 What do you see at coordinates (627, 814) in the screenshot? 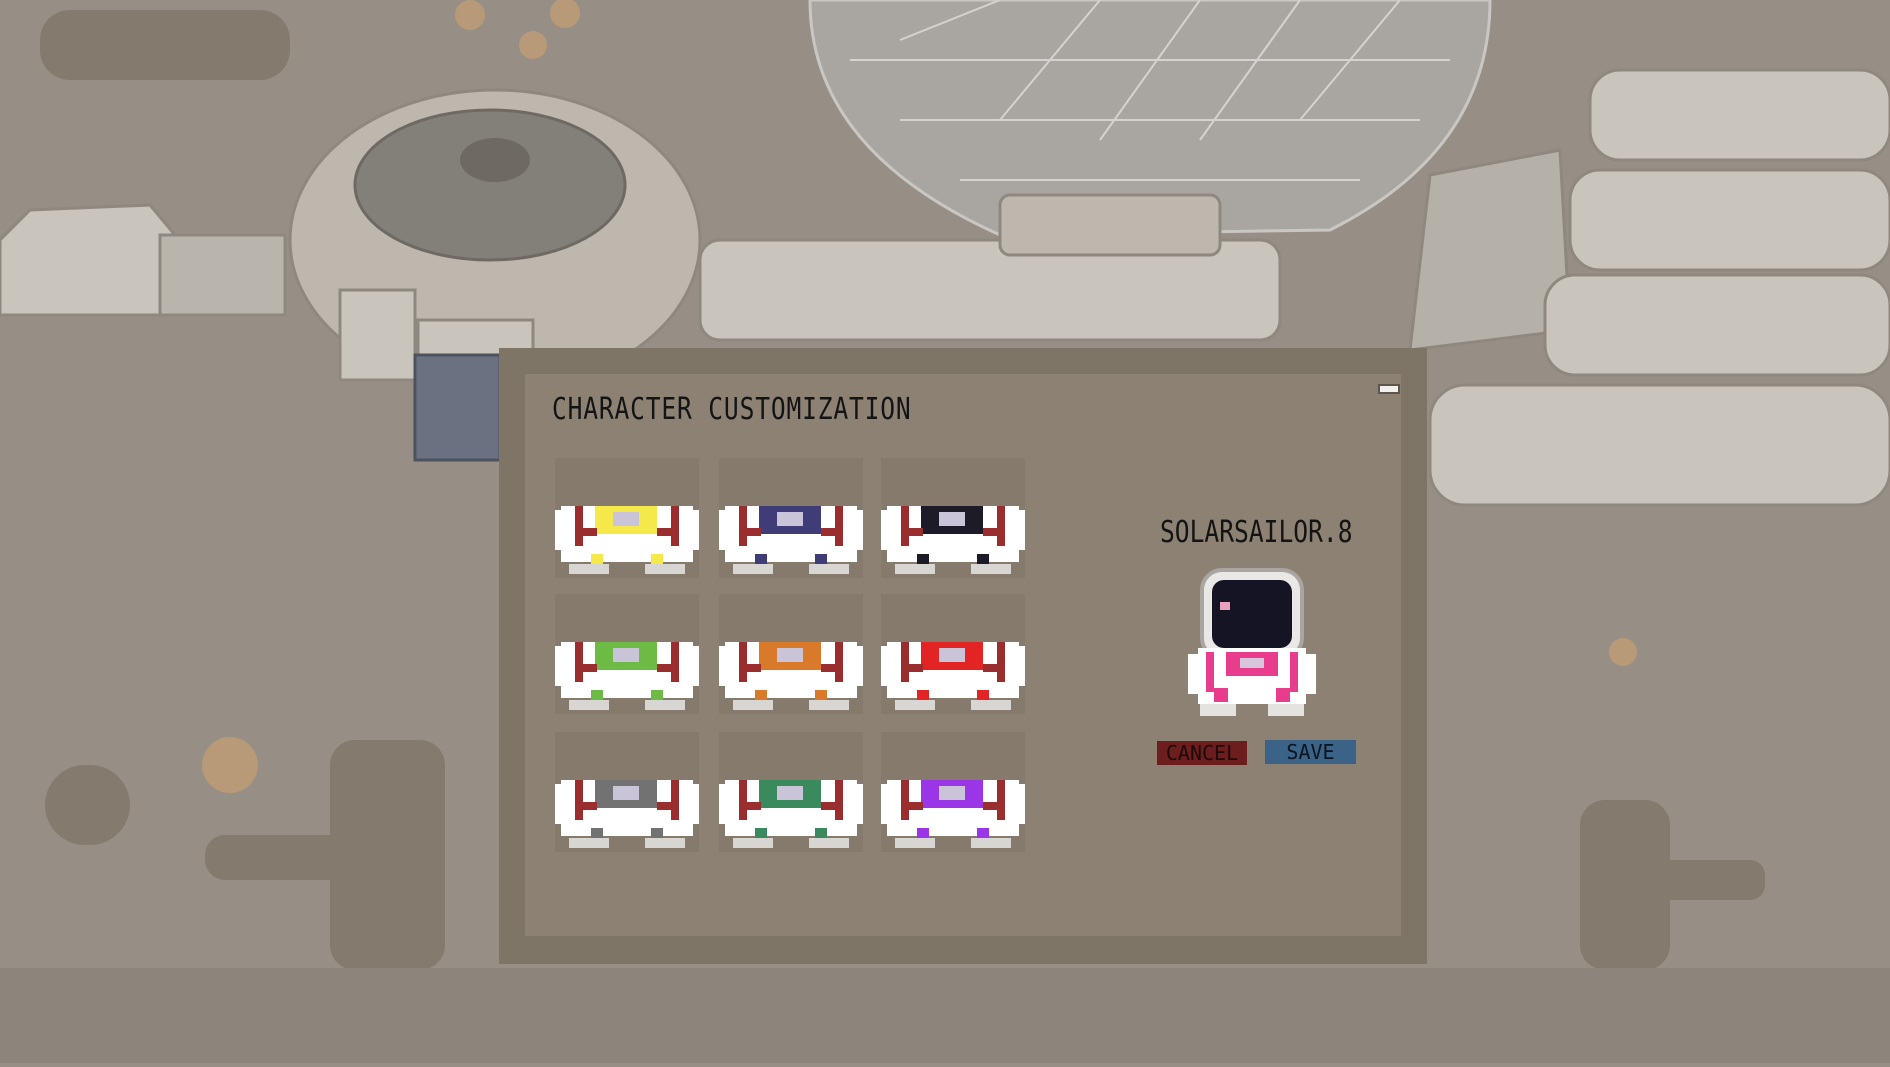
I see `suit-gray-icon` at bounding box center [627, 814].